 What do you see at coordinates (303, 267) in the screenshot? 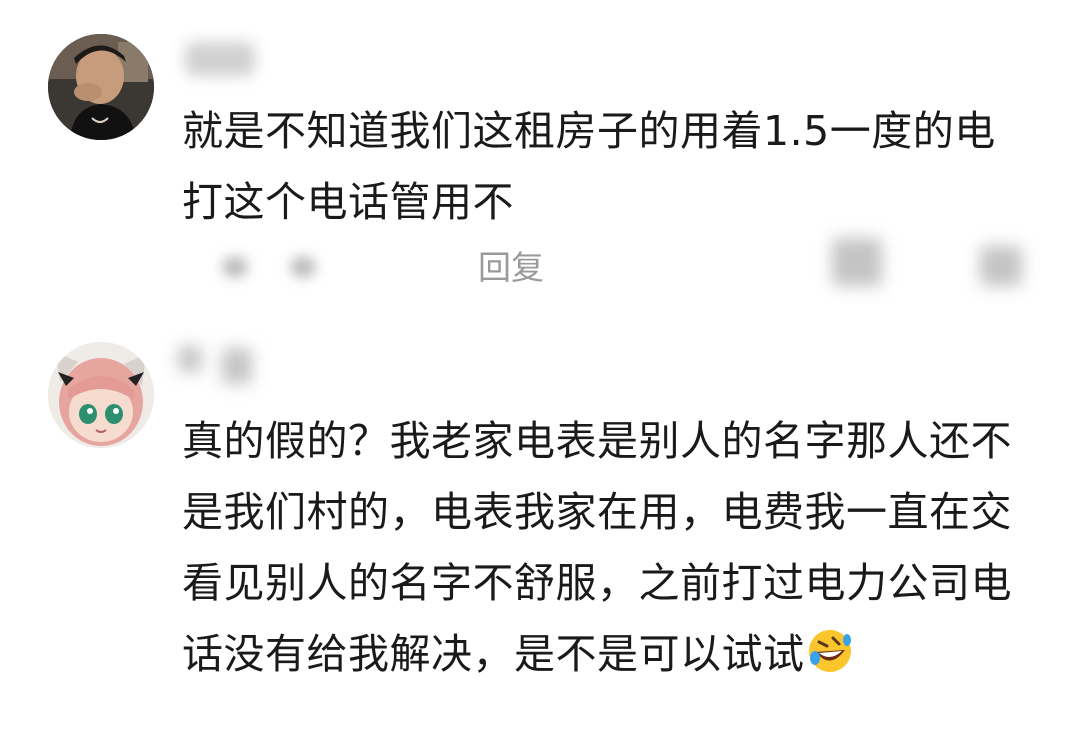
I see `location-blurred` at bounding box center [303, 267].